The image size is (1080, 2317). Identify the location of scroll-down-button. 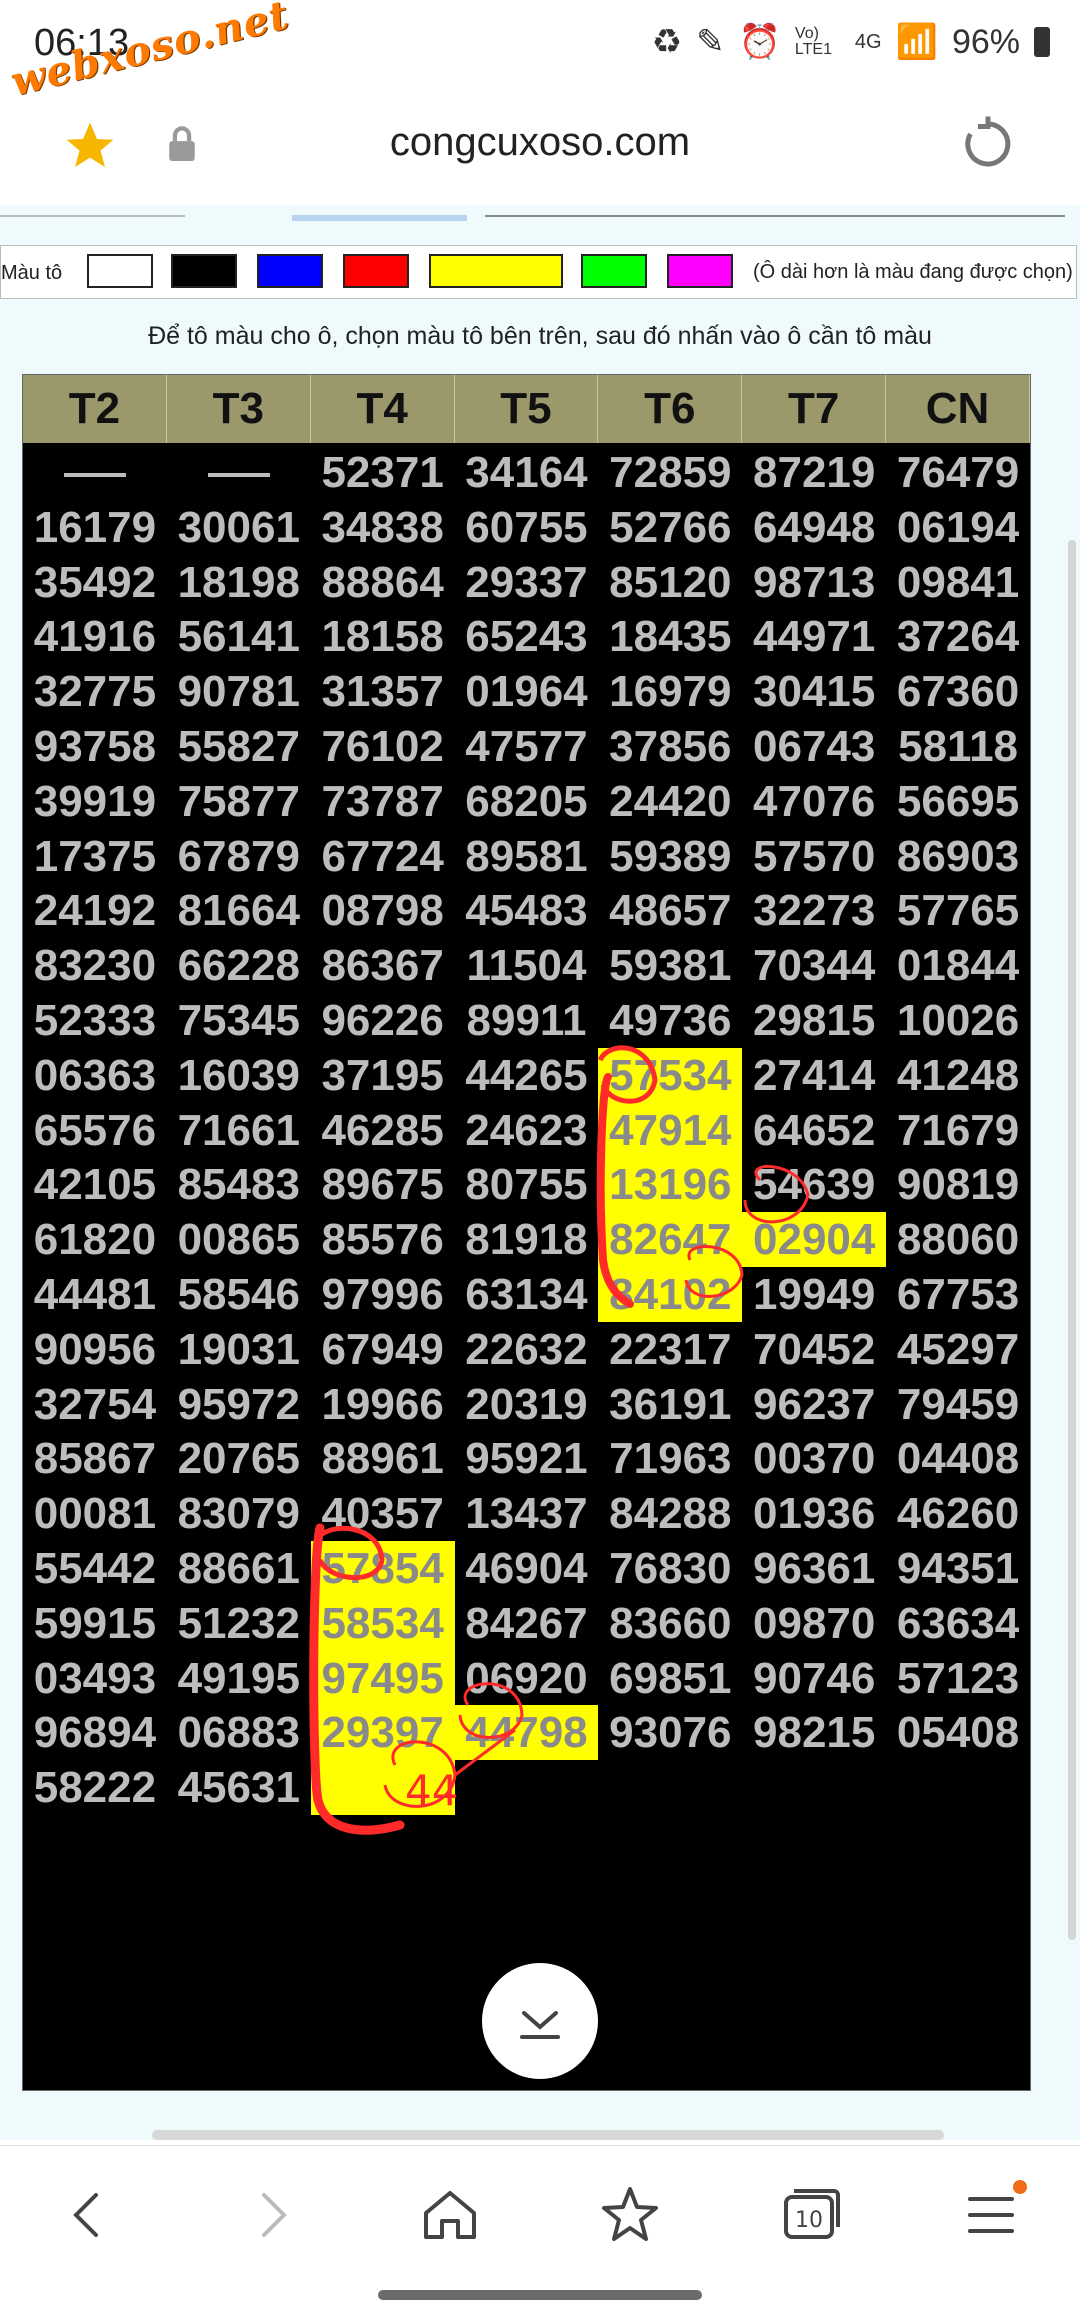
(540, 2021).